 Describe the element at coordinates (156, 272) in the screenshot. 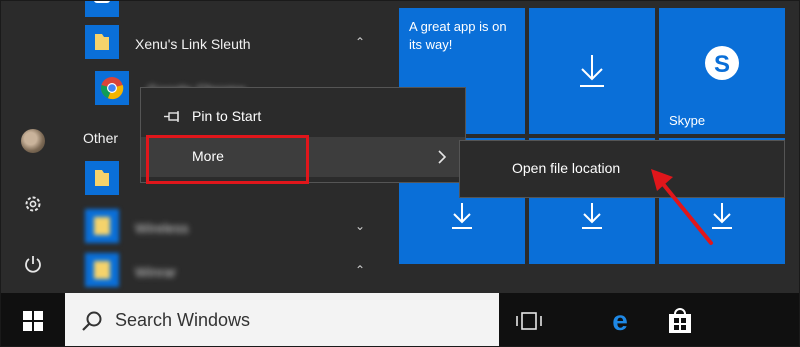

I see `app-item-label: Winrar` at that location.